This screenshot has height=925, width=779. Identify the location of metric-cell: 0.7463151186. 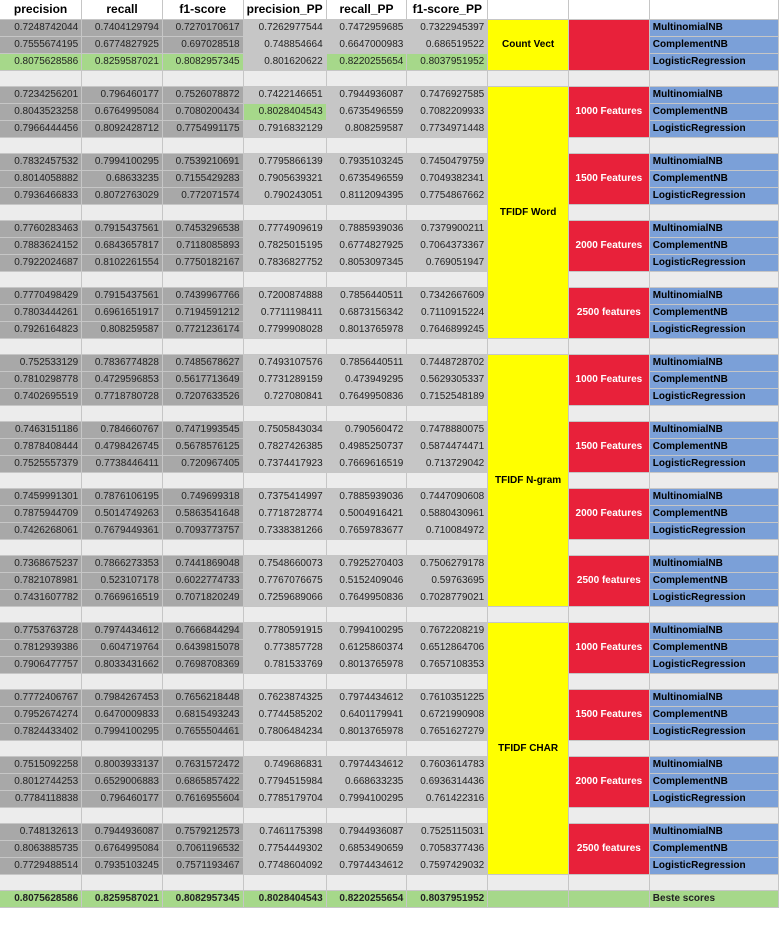
(41, 430).